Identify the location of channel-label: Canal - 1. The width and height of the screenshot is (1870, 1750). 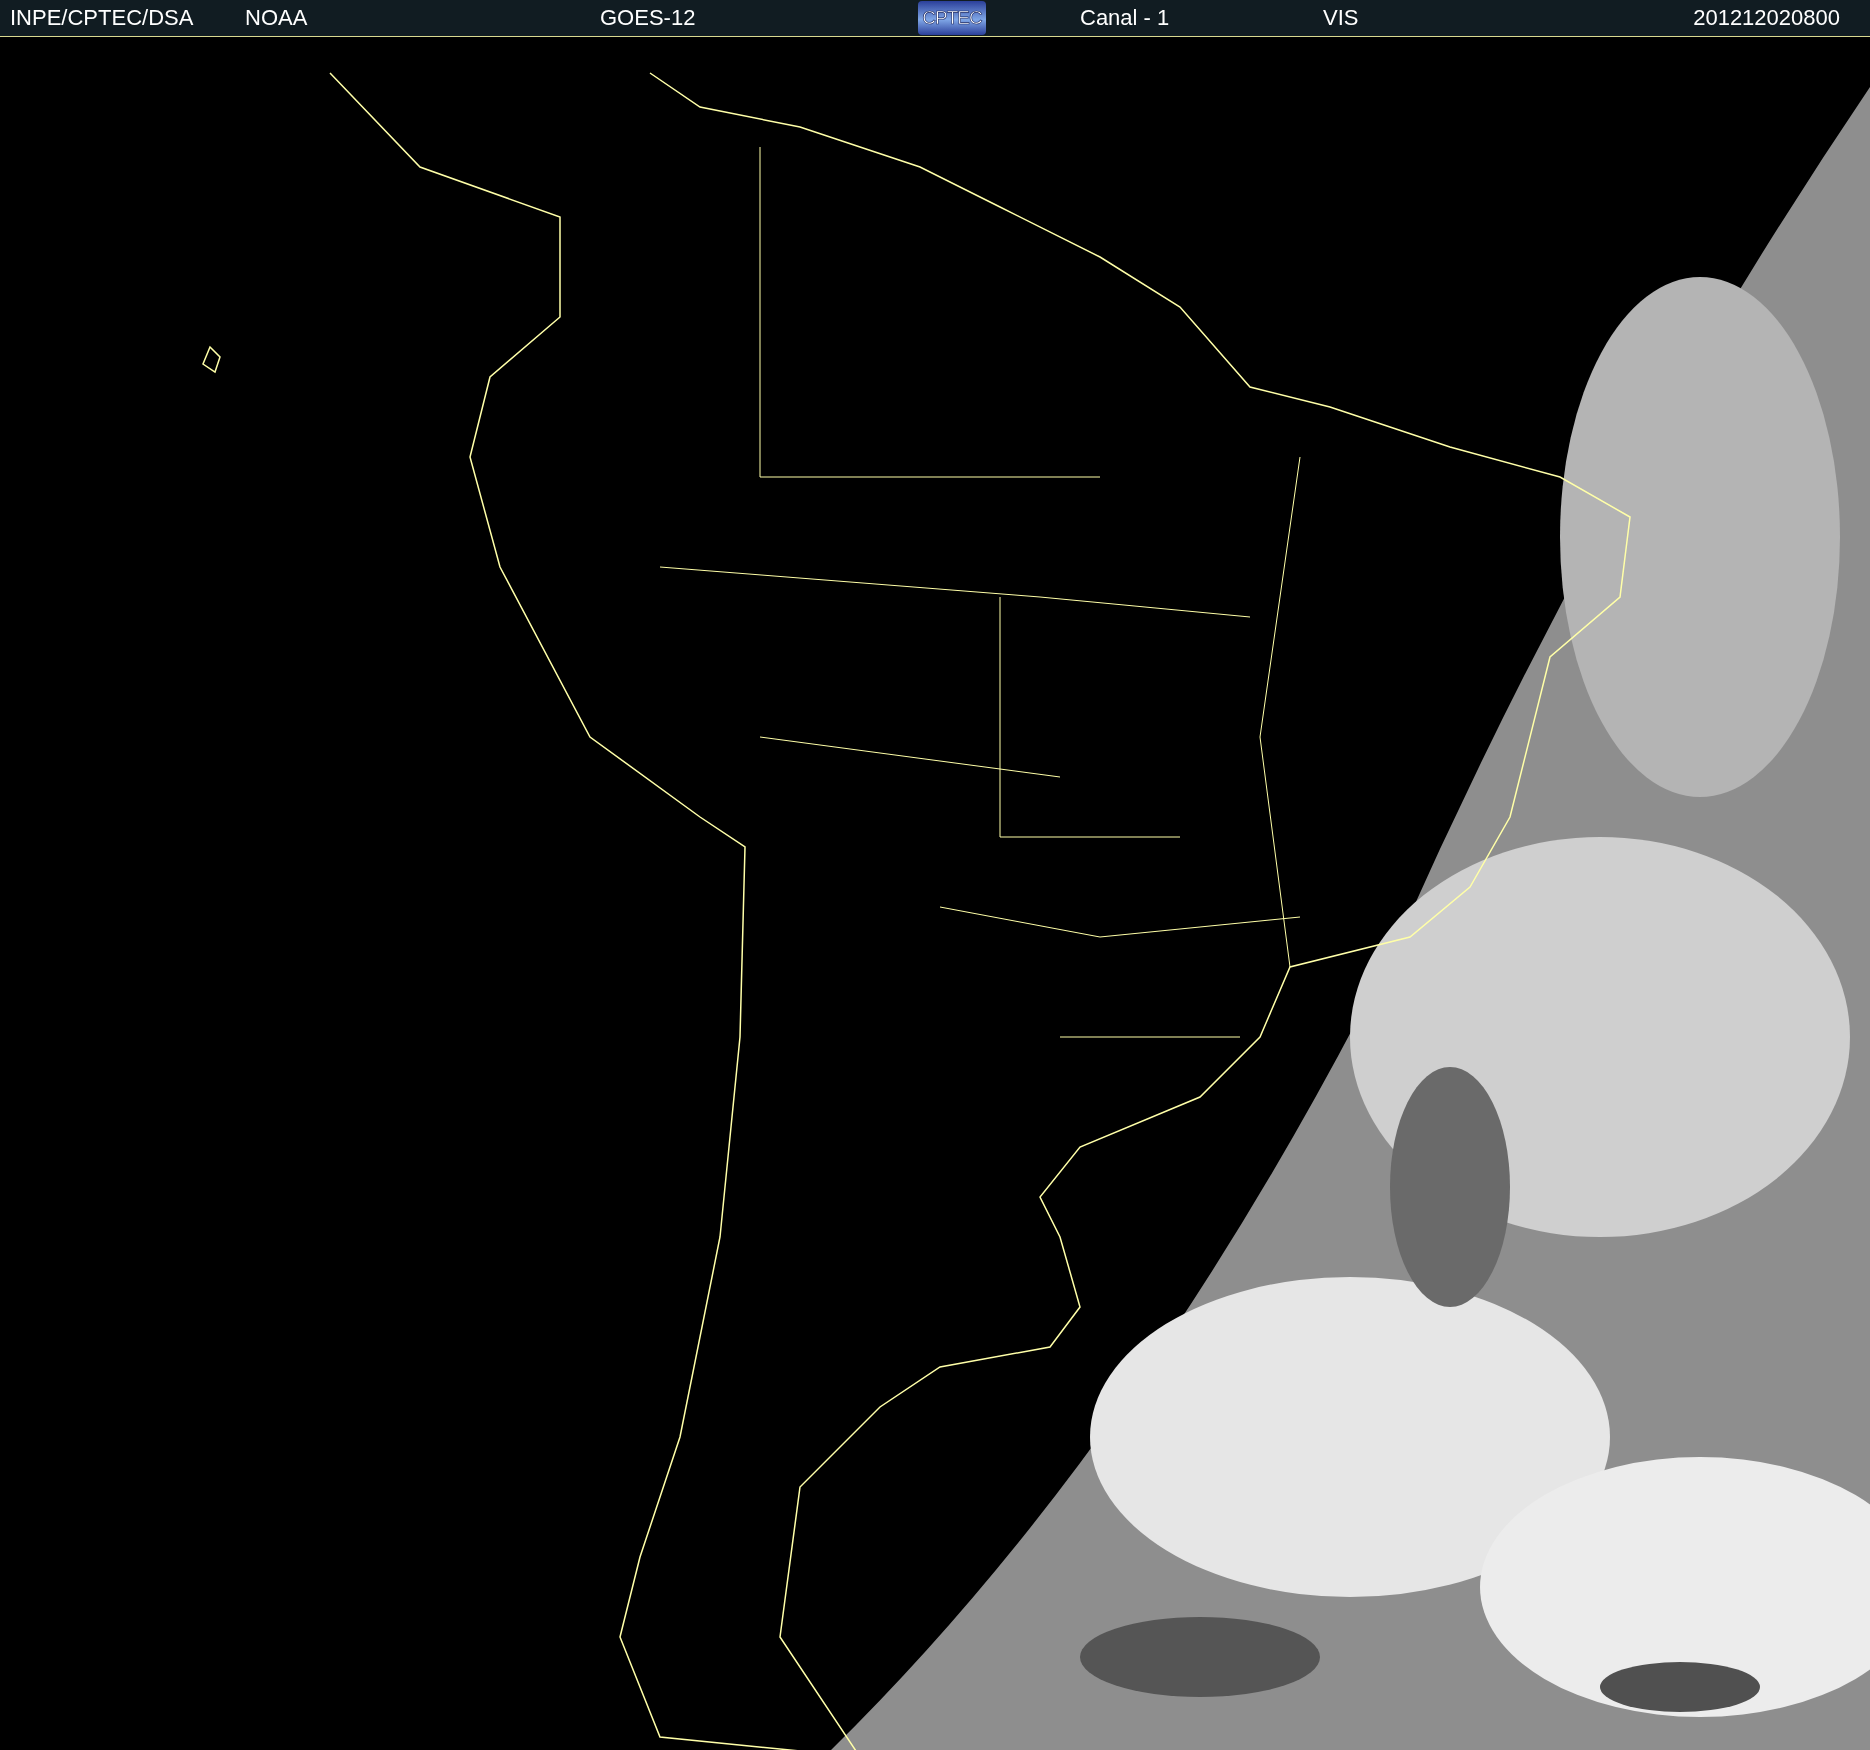
(1125, 18).